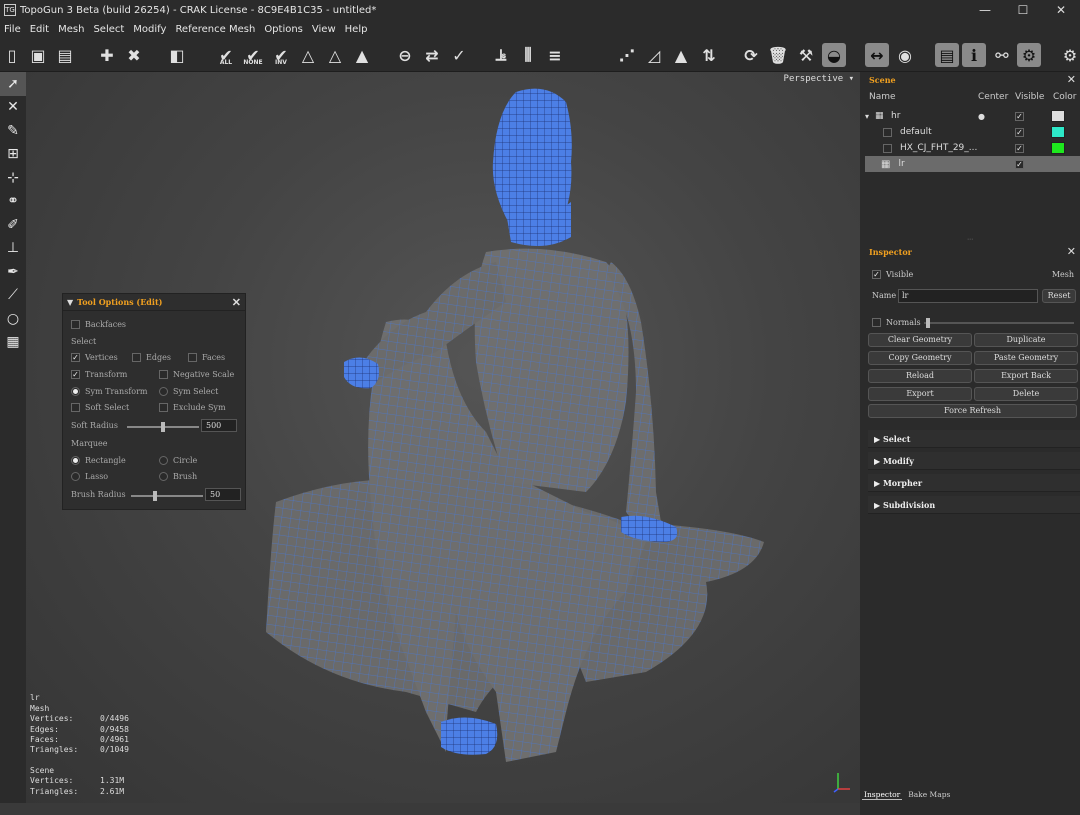 The height and width of the screenshot is (815, 1080). What do you see at coordinates (178, 476) in the screenshot?
I see `brush-radio: Brush` at bounding box center [178, 476].